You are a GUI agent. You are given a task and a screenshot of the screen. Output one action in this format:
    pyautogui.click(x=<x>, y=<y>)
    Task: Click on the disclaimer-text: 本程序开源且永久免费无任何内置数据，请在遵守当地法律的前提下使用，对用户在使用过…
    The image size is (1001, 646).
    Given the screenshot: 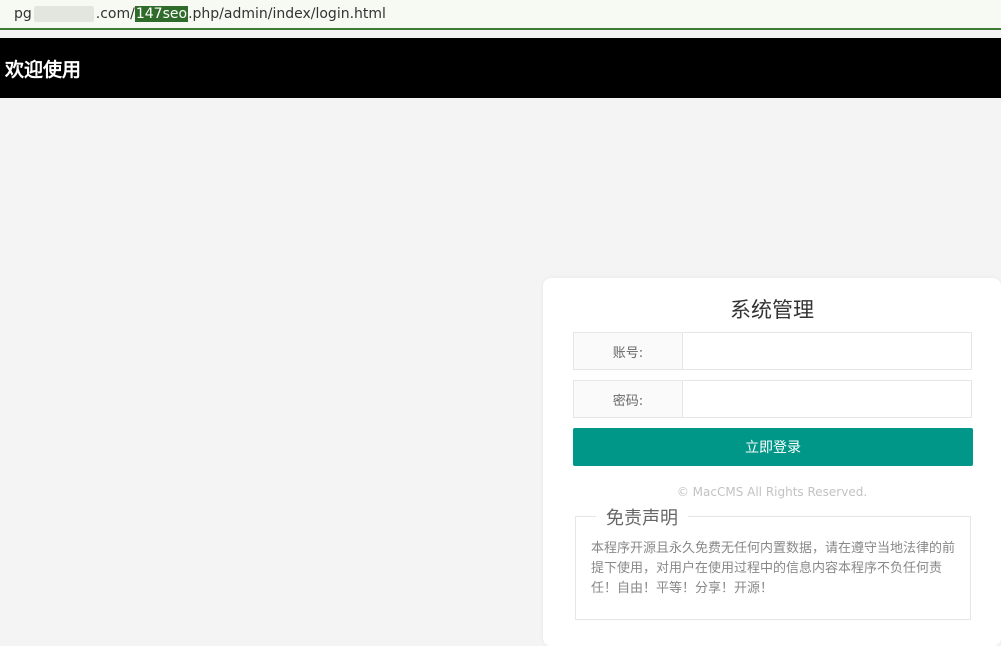 What is the action you would take?
    pyautogui.click(x=773, y=568)
    